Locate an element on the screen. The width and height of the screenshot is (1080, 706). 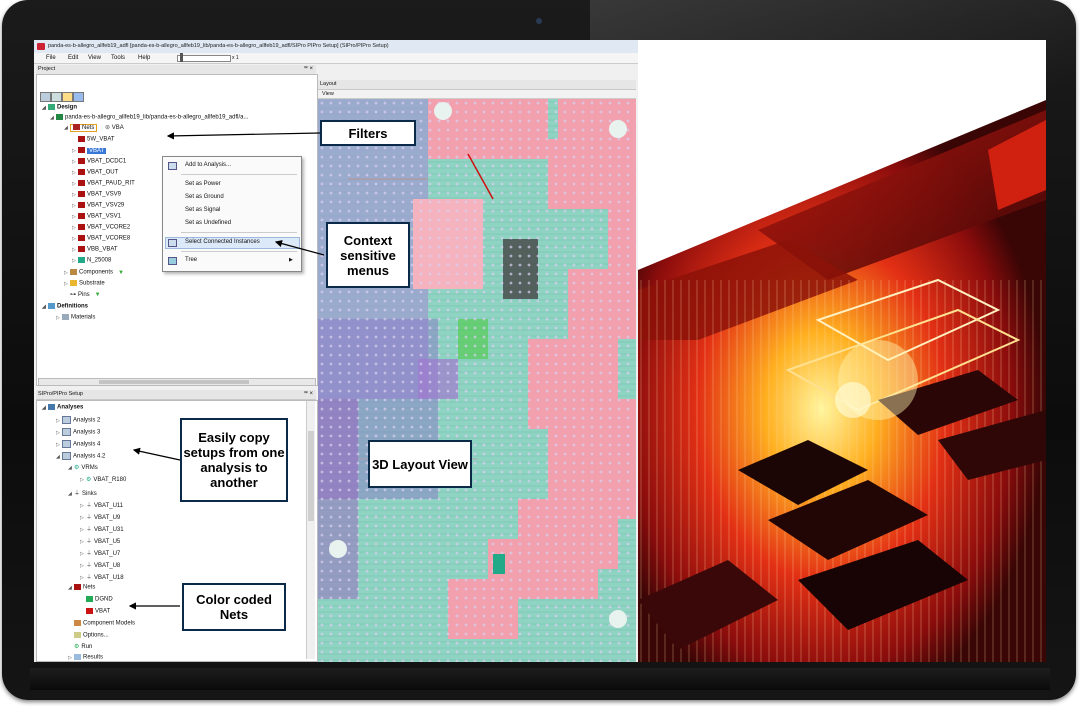
net-item: ▷ VBAT_OUT is located at coordinates (95, 172).